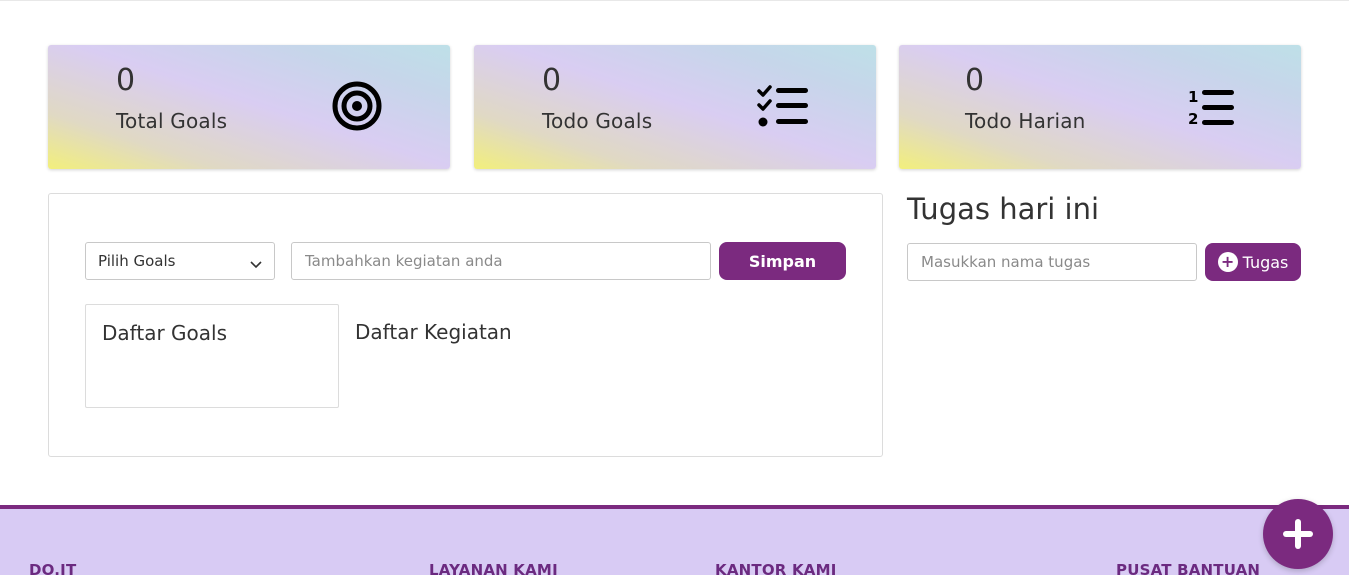  Describe the element at coordinates (164, 333) in the screenshot. I see `goals-list-title: Daftar Goals` at that location.